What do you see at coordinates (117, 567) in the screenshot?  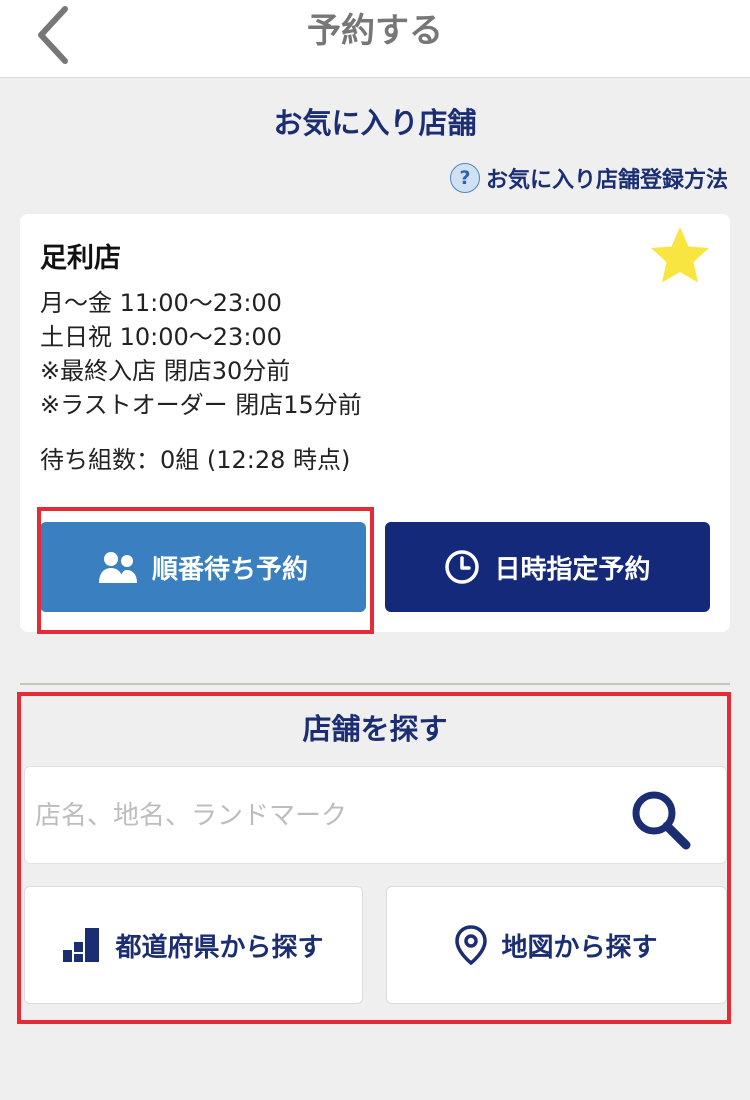 I see `people-icon` at bounding box center [117, 567].